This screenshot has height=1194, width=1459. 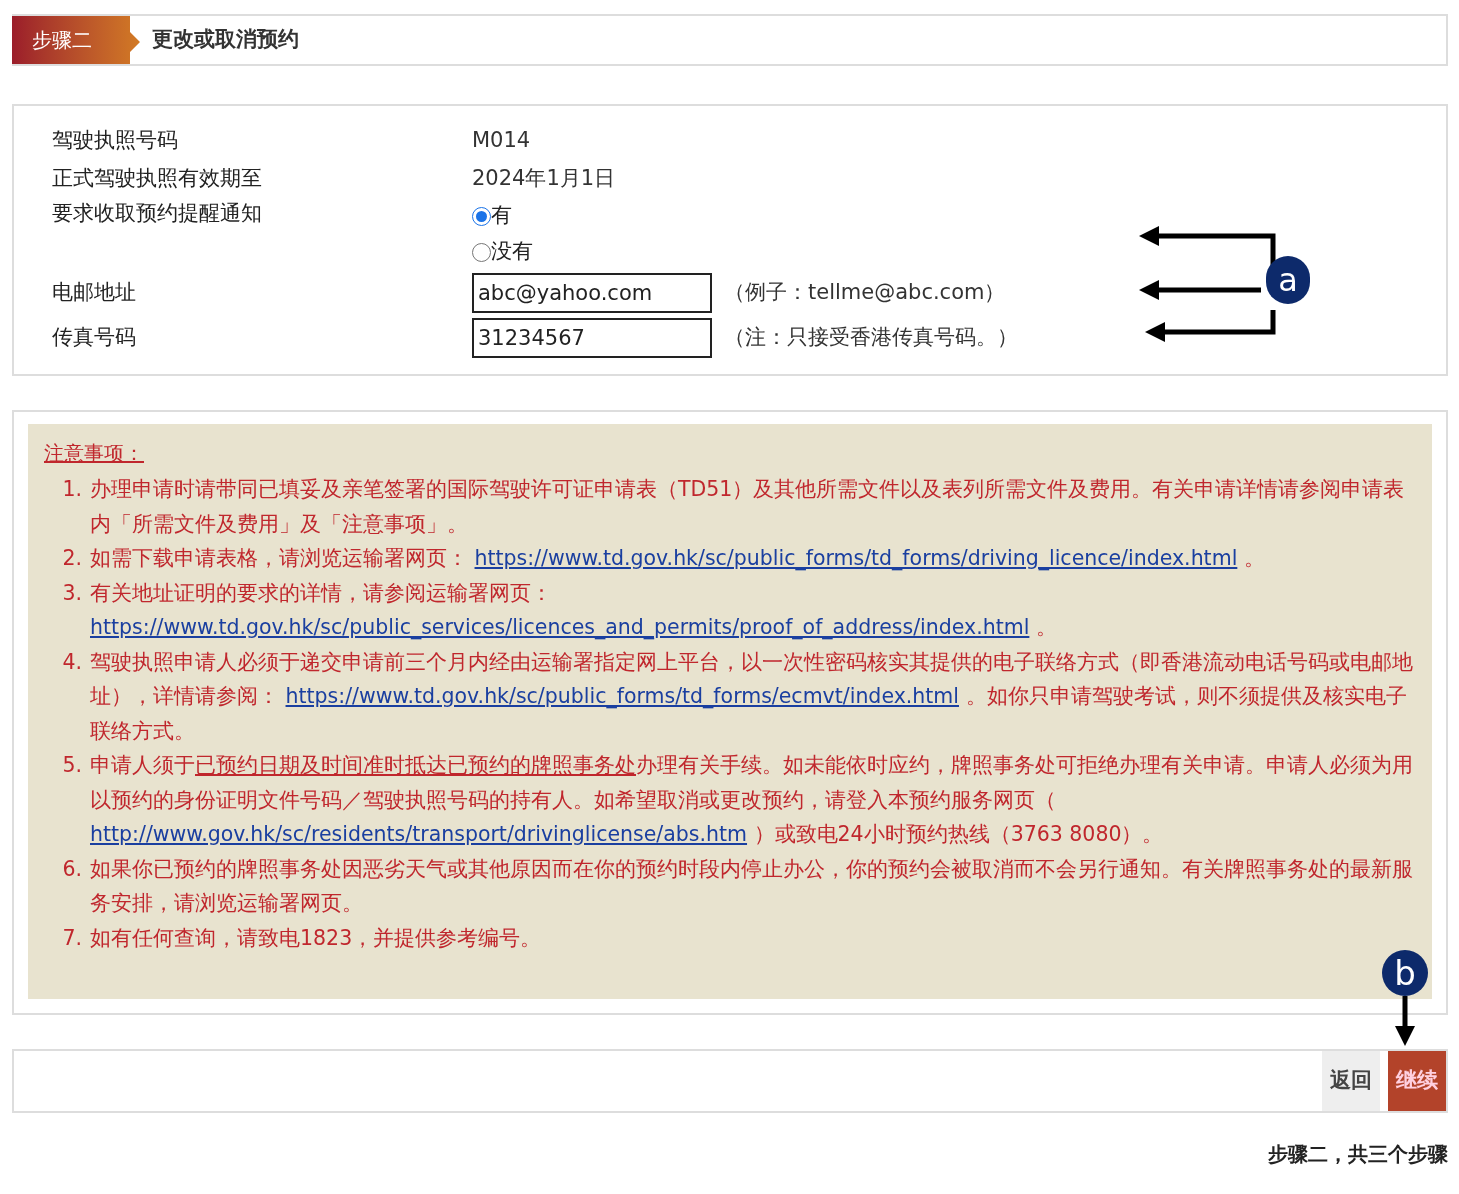 What do you see at coordinates (1288, 280) in the screenshot?
I see `callout-badge: a` at bounding box center [1288, 280].